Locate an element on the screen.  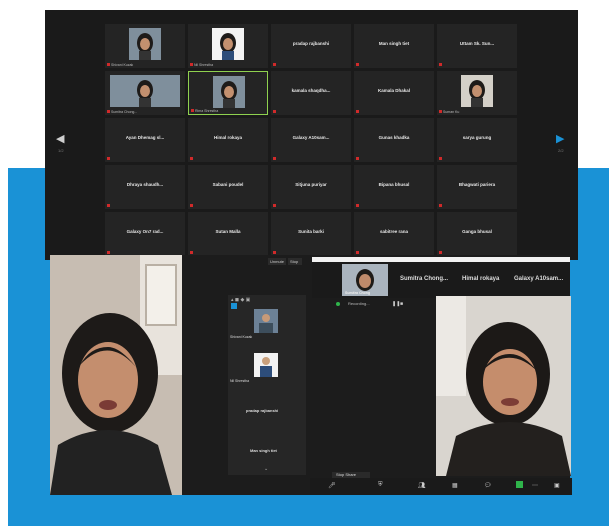
participant-caption: Rima Shrestha is located at coordinates (207, 111).